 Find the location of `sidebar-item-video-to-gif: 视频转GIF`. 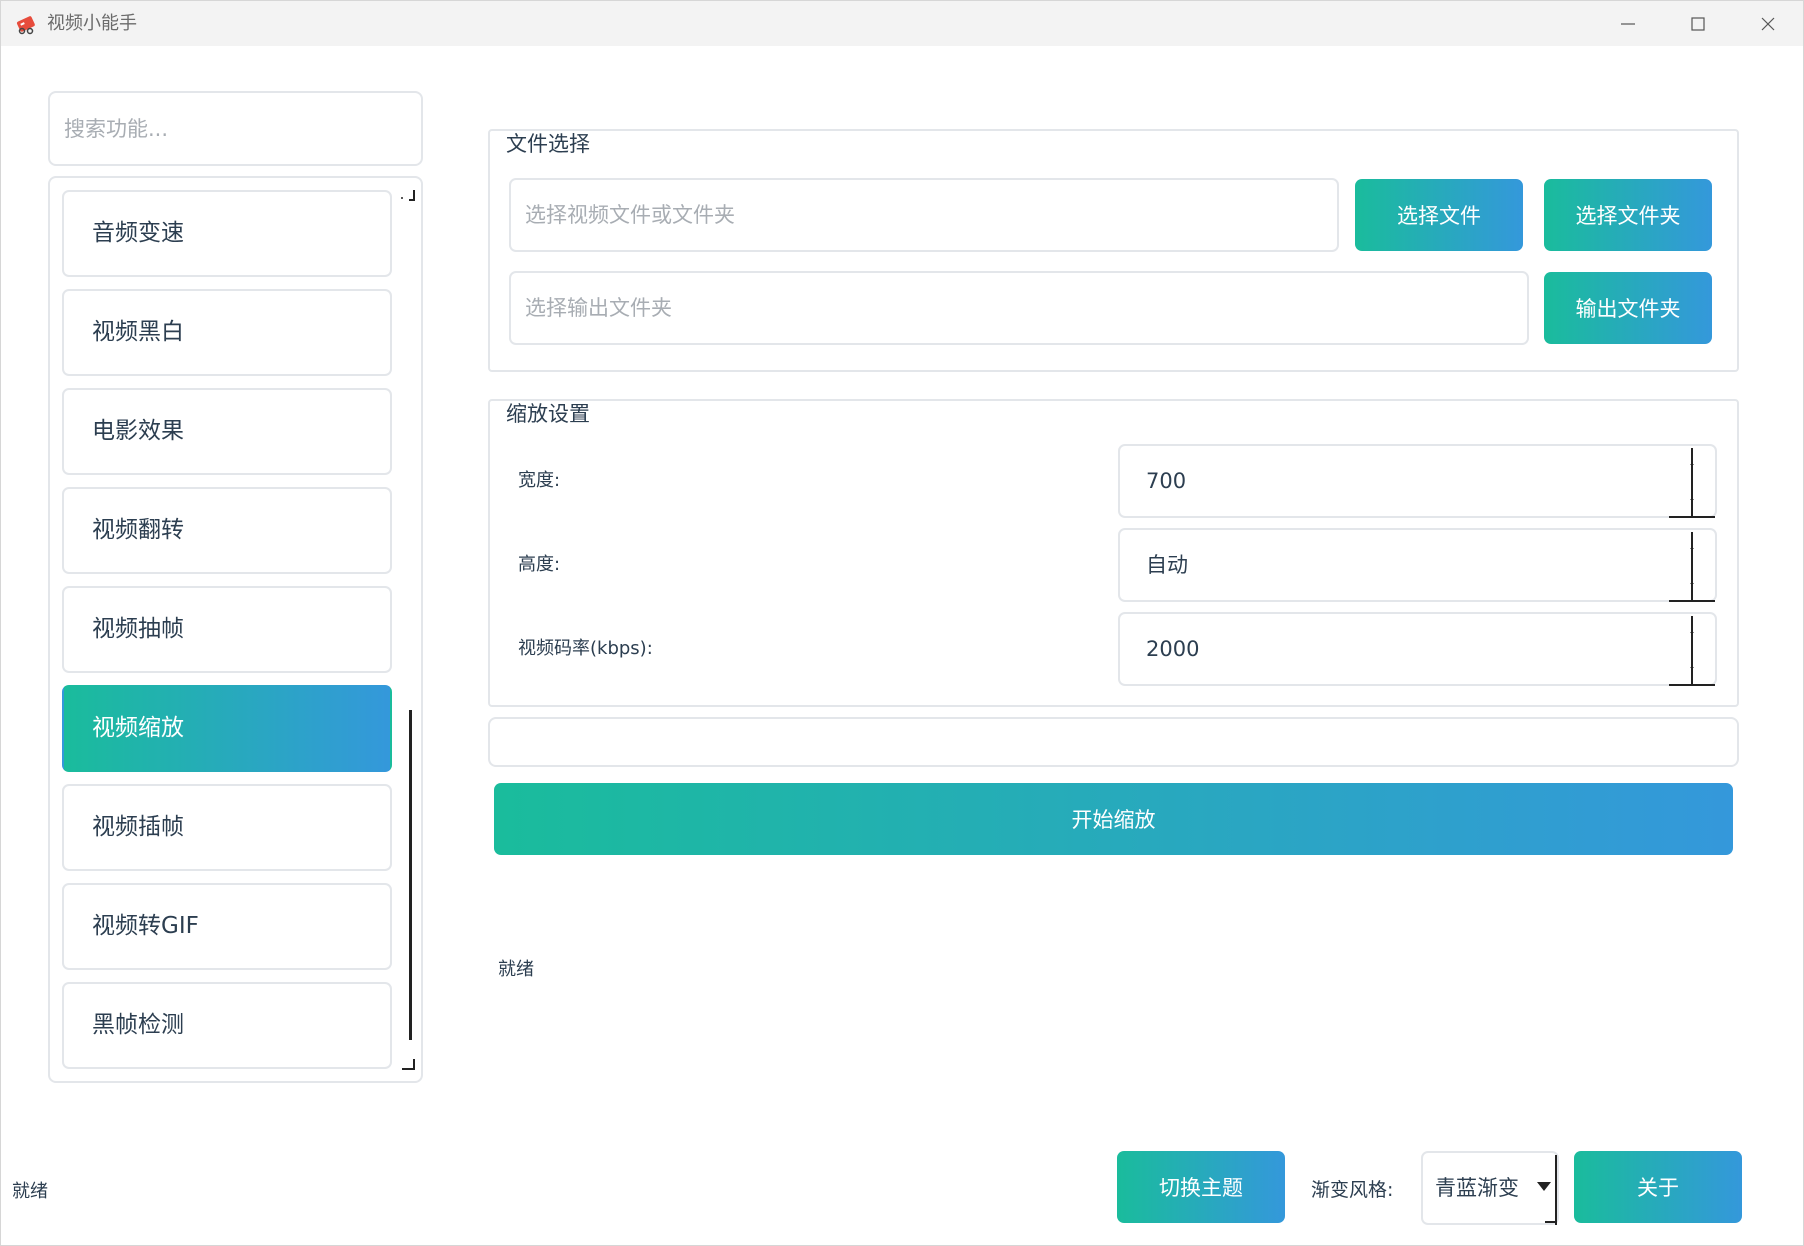

sidebar-item-video-to-gif: 视频转GIF is located at coordinates (227, 926).